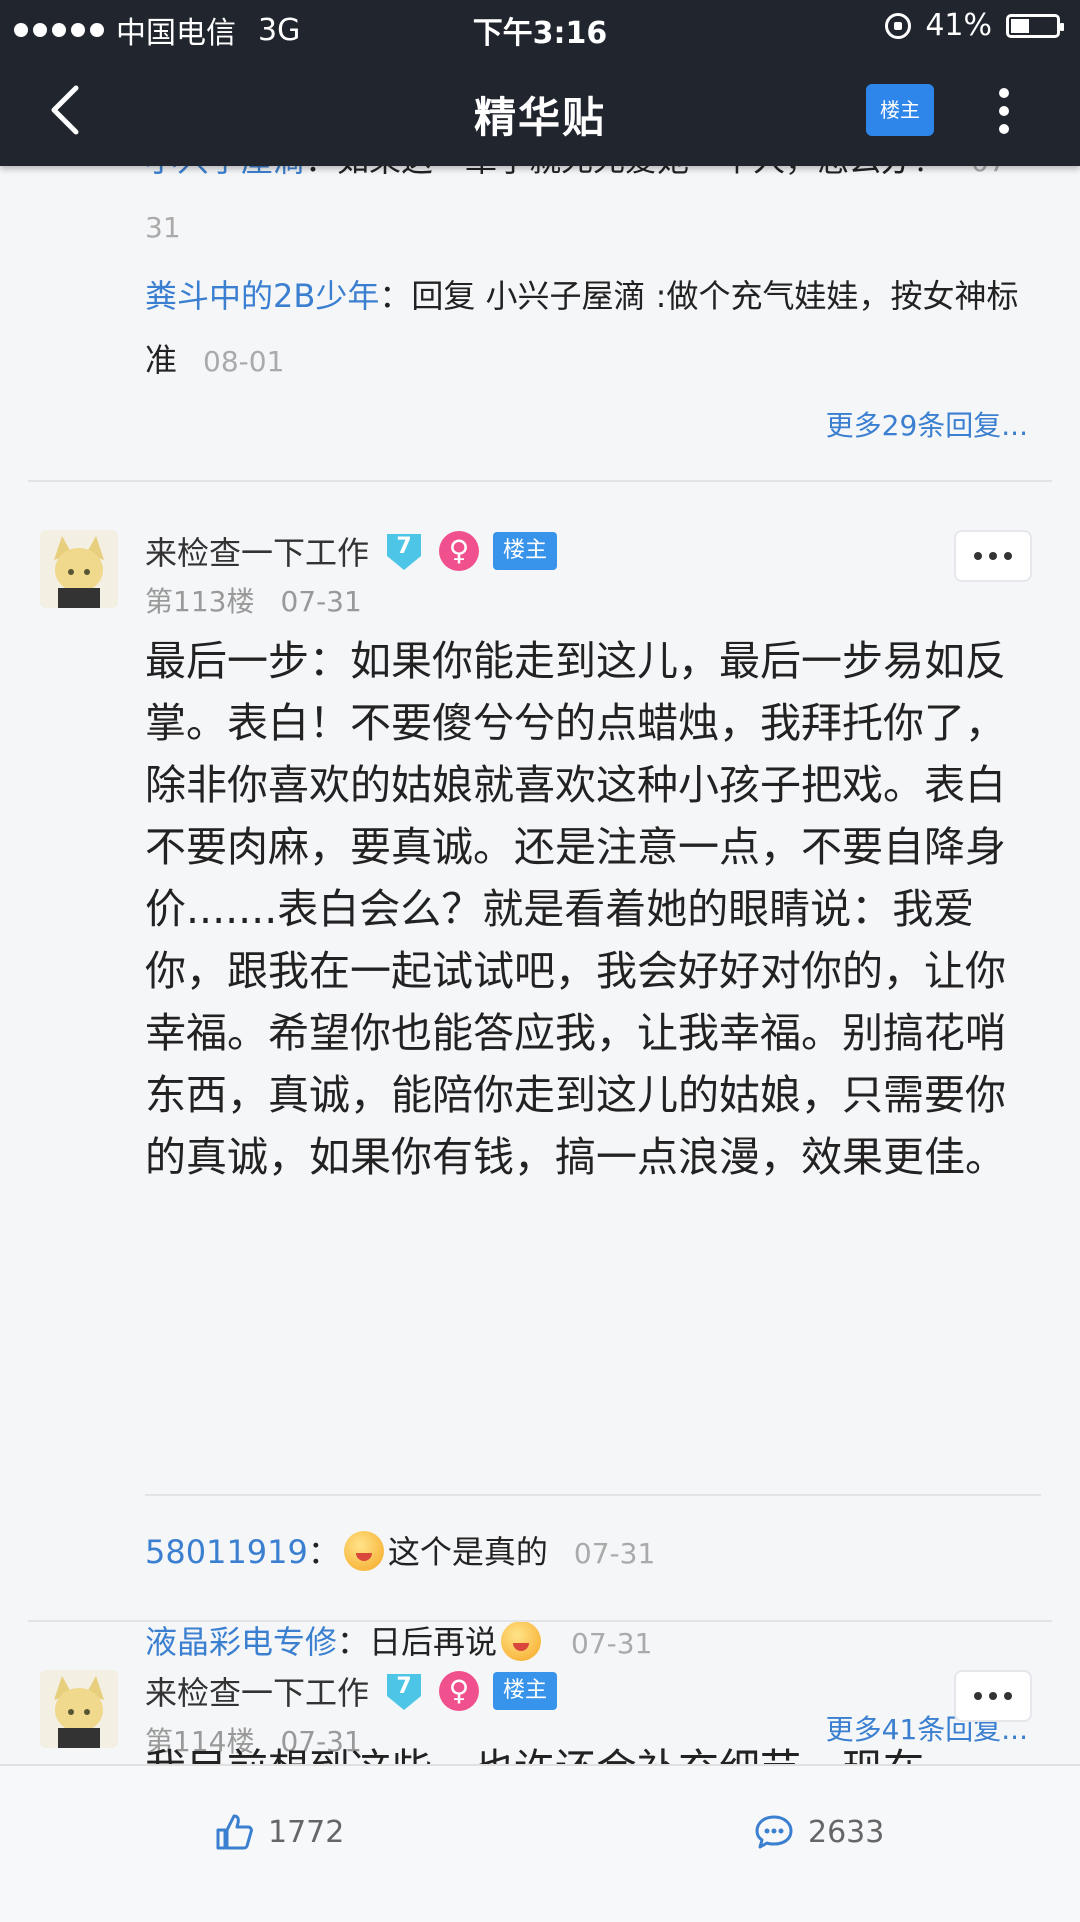  What do you see at coordinates (595, 329) in the screenshot?
I see `reply-item: 粪斗中的2B少年：回复 小兴子屋滴 :做个充气娃娃，按女神标准 08-01` at bounding box center [595, 329].